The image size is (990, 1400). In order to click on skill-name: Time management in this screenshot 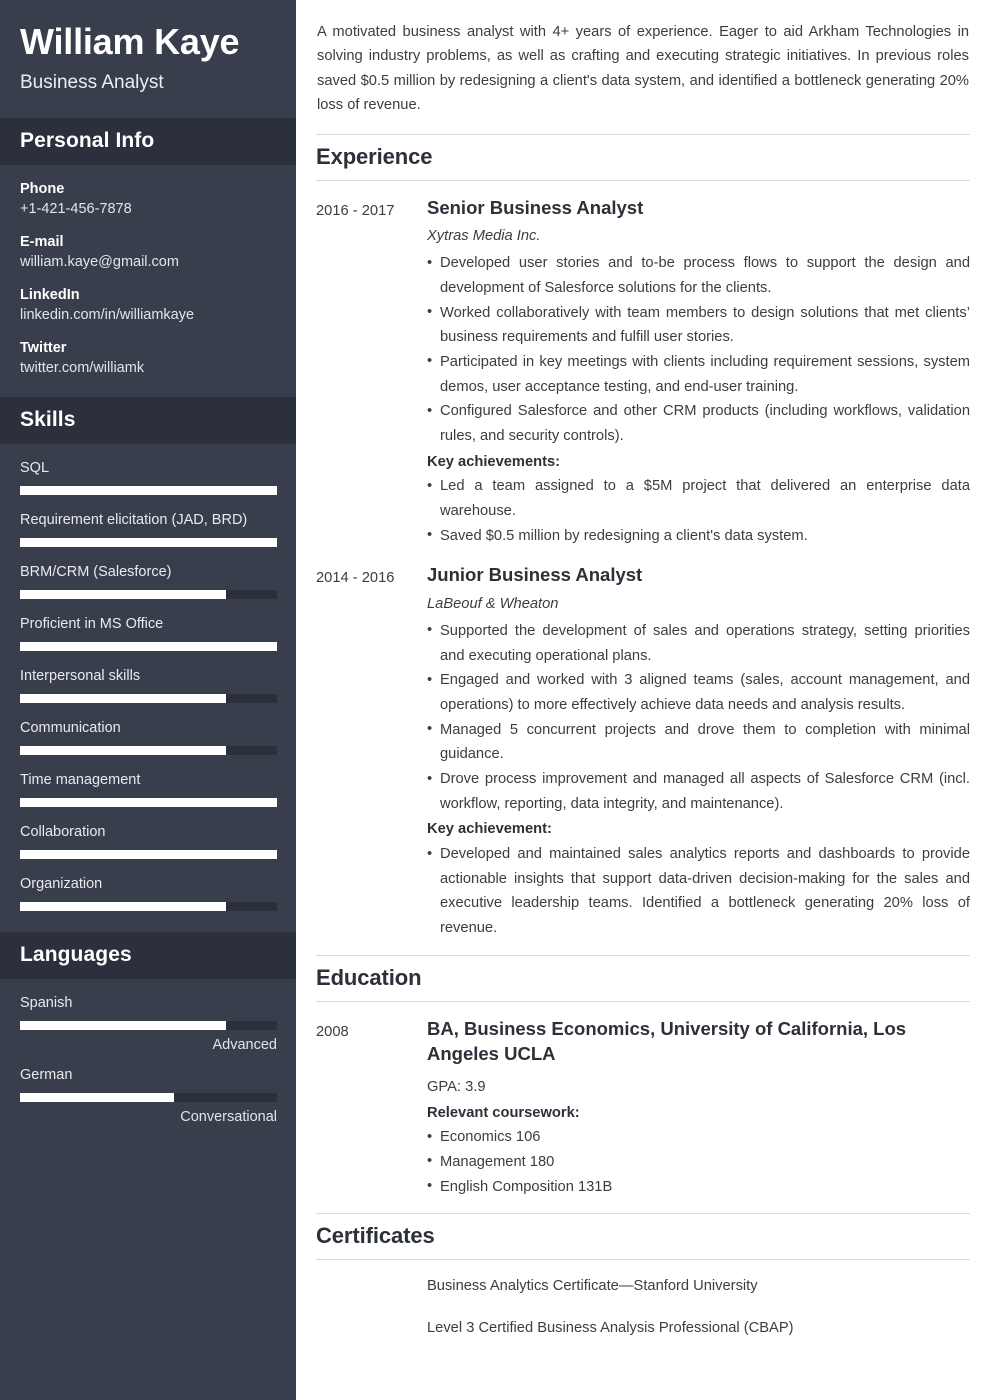, I will do `click(80, 780)`.